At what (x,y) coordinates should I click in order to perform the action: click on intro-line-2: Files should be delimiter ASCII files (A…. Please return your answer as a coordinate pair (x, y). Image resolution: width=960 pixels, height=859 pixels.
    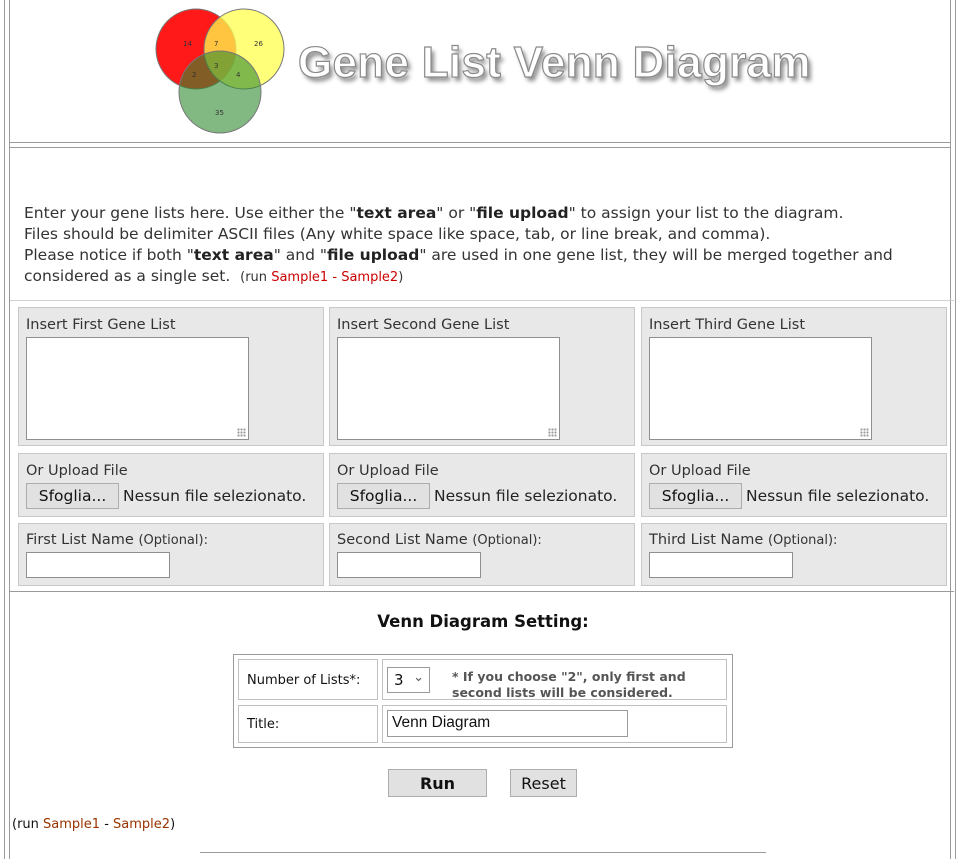
    Looking at the image, I should click on (397, 234).